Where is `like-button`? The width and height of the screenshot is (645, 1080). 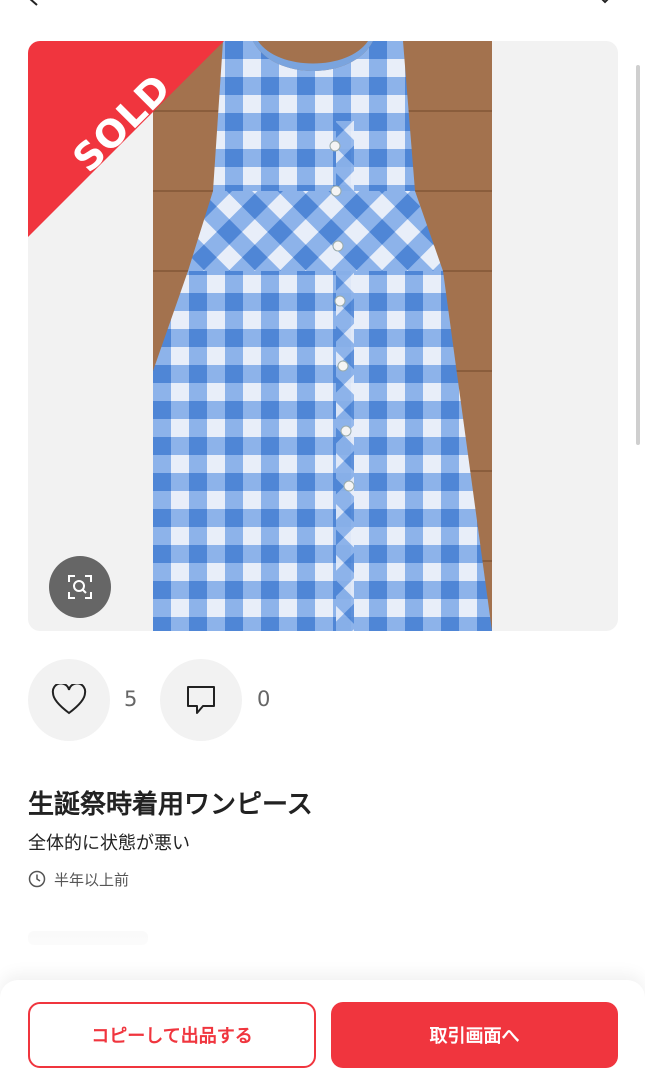
like-button is located at coordinates (69, 700).